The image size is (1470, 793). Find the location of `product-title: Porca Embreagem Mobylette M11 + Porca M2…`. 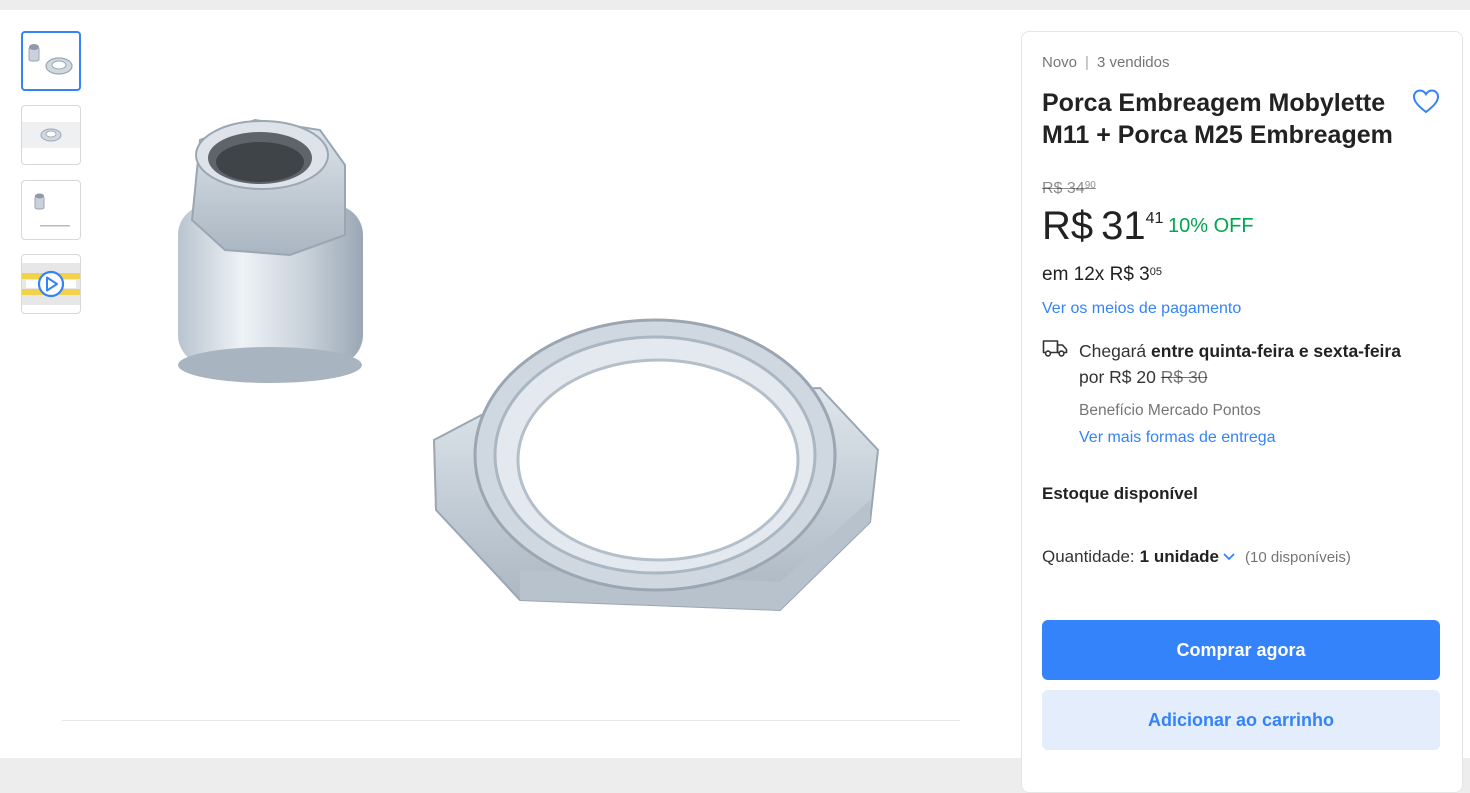

product-title: Porca Embreagem Mobylette M11 + Porca M2… is located at coordinates (1217, 119).